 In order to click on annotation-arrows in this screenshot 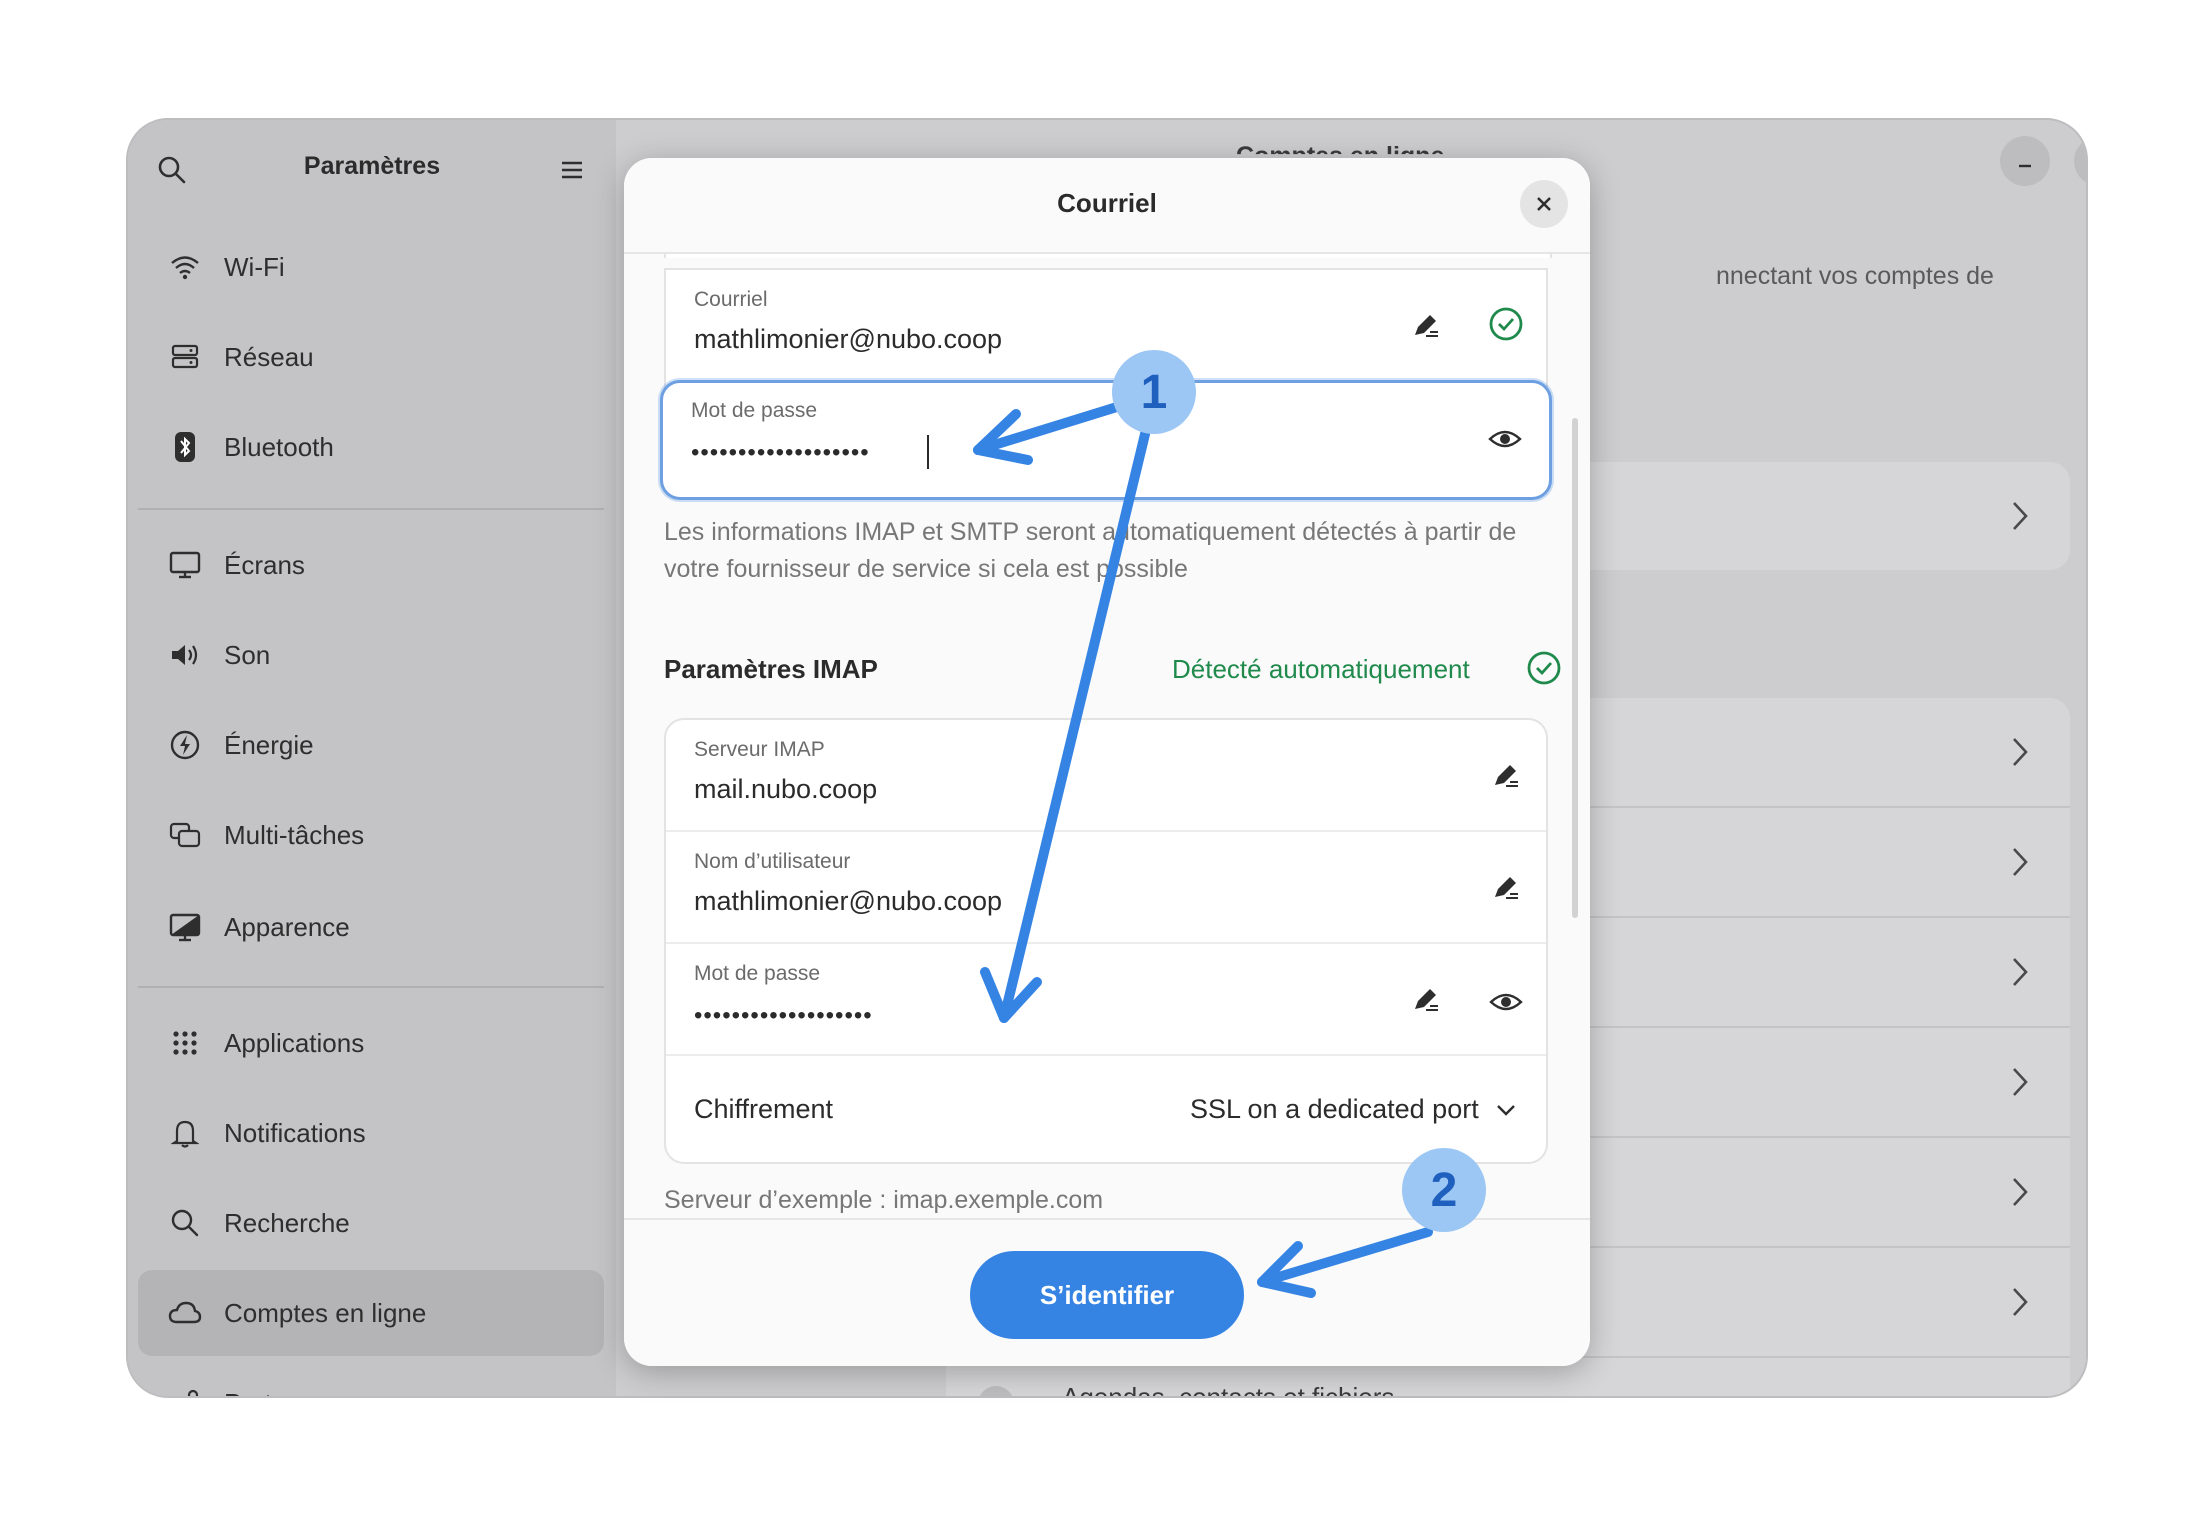, I will do `click(1203, 849)`.